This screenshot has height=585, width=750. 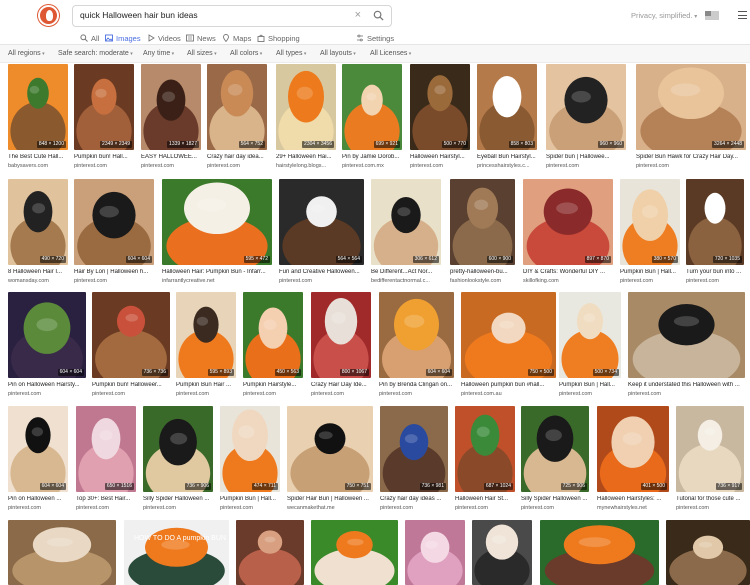 I want to click on image-source: mynewhairstyles.net, so click(x=633, y=508).